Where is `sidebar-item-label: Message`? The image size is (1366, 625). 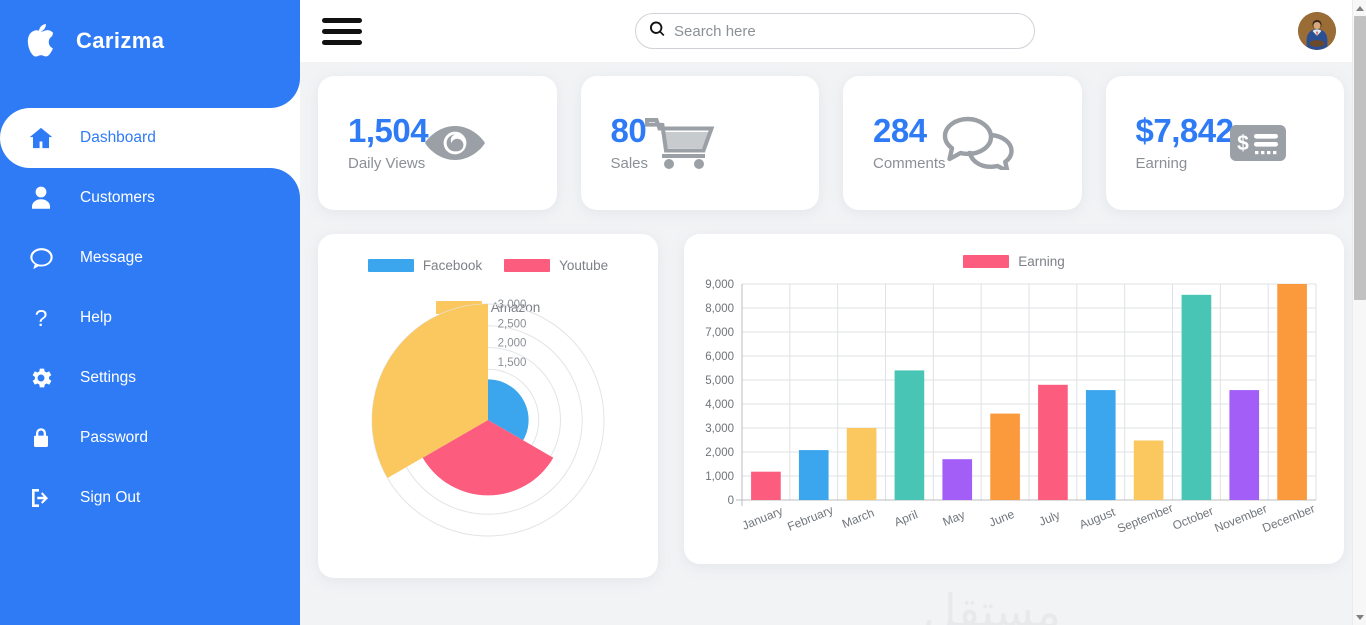
sidebar-item-label: Message is located at coordinates (111, 257).